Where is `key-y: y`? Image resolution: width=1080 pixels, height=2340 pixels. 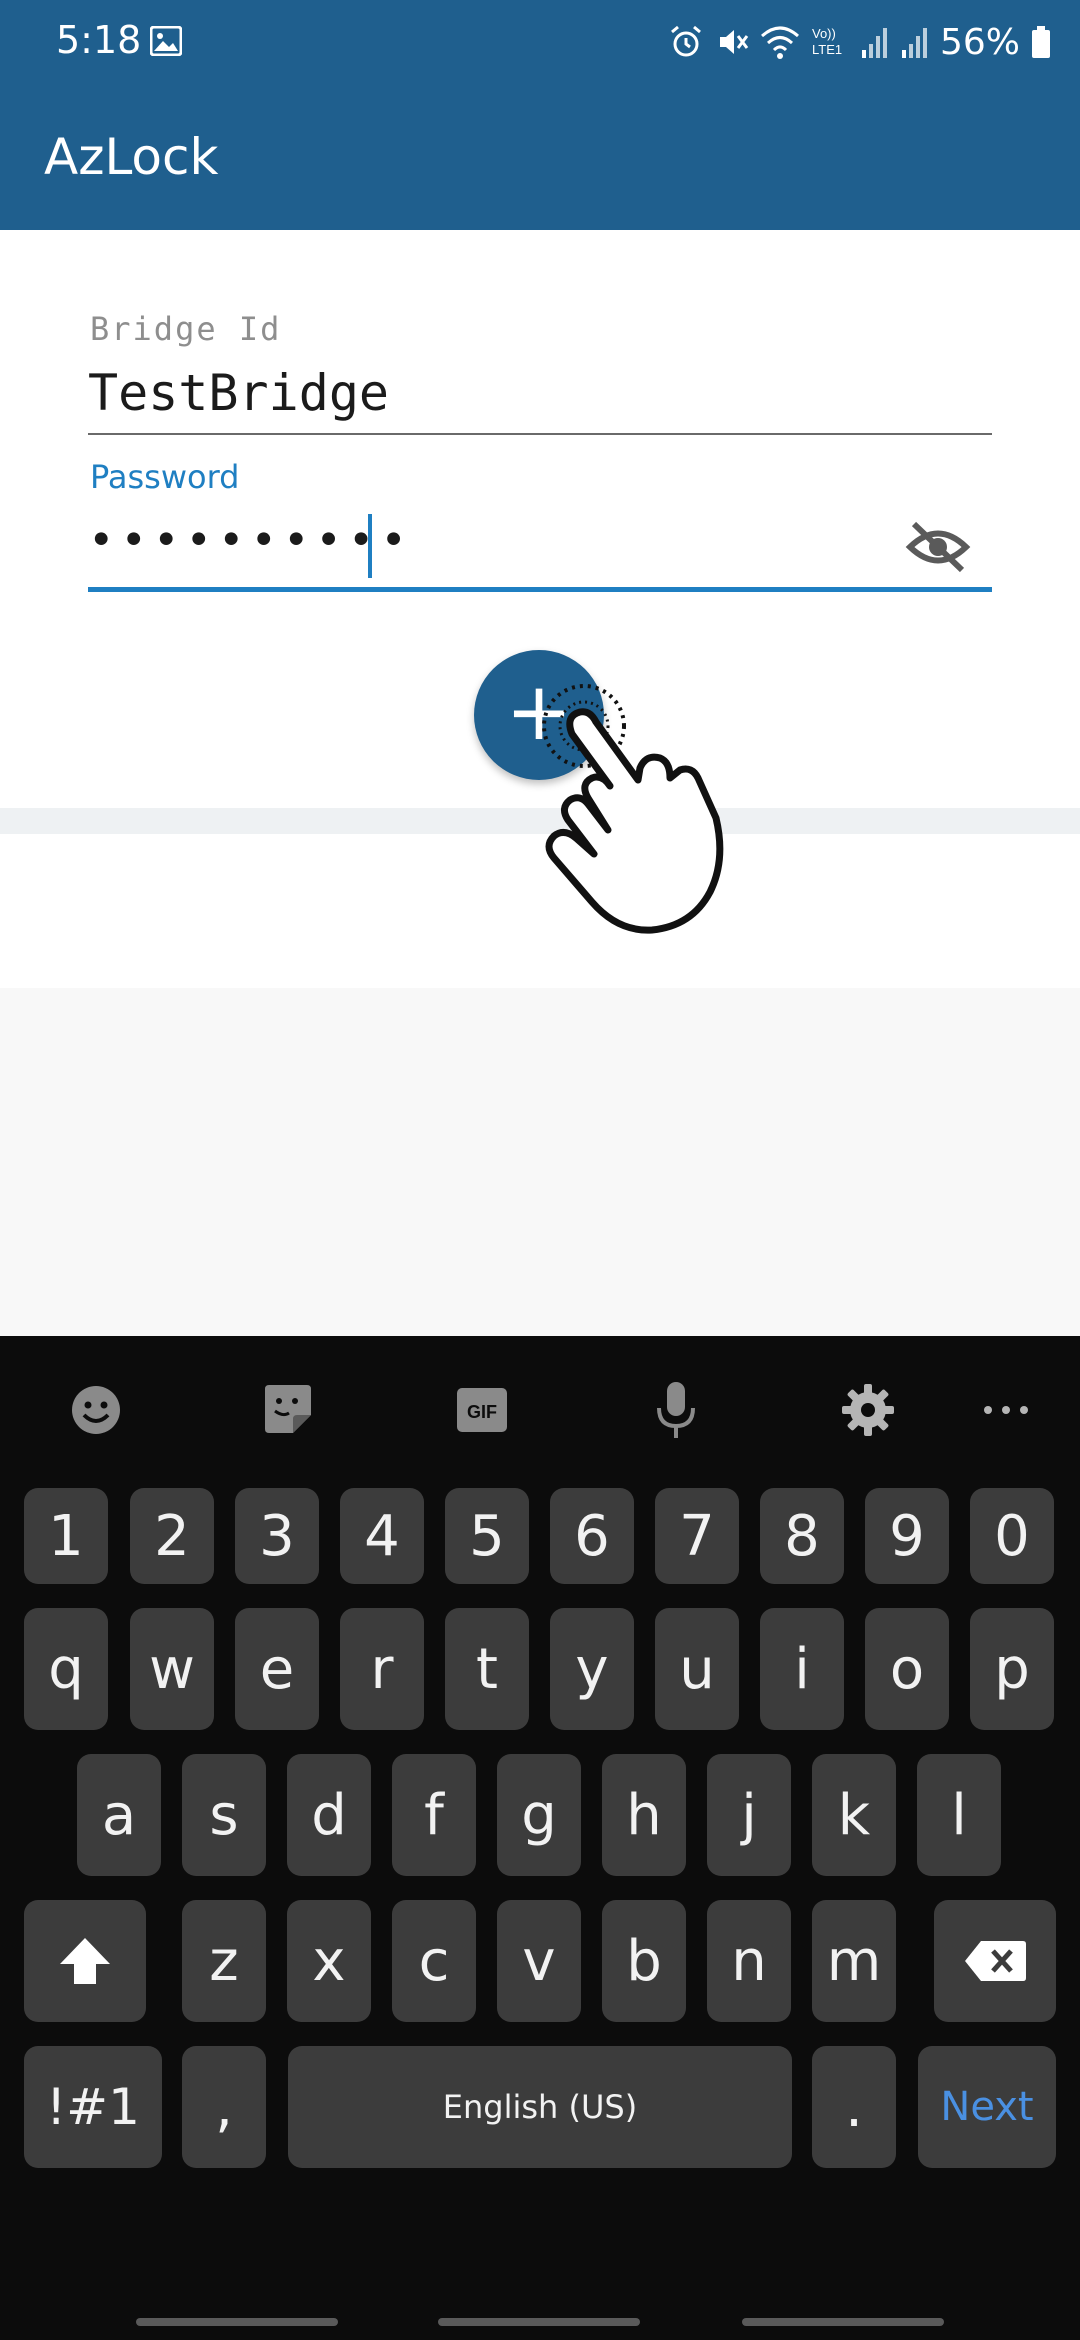 key-y: y is located at coordinates (592, 1669).